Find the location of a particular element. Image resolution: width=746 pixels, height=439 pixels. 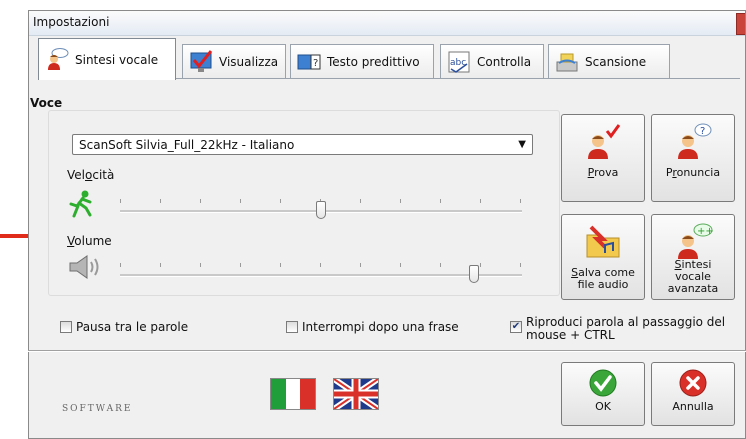

volume-slider-thumb is located at coordinates (474, 274).